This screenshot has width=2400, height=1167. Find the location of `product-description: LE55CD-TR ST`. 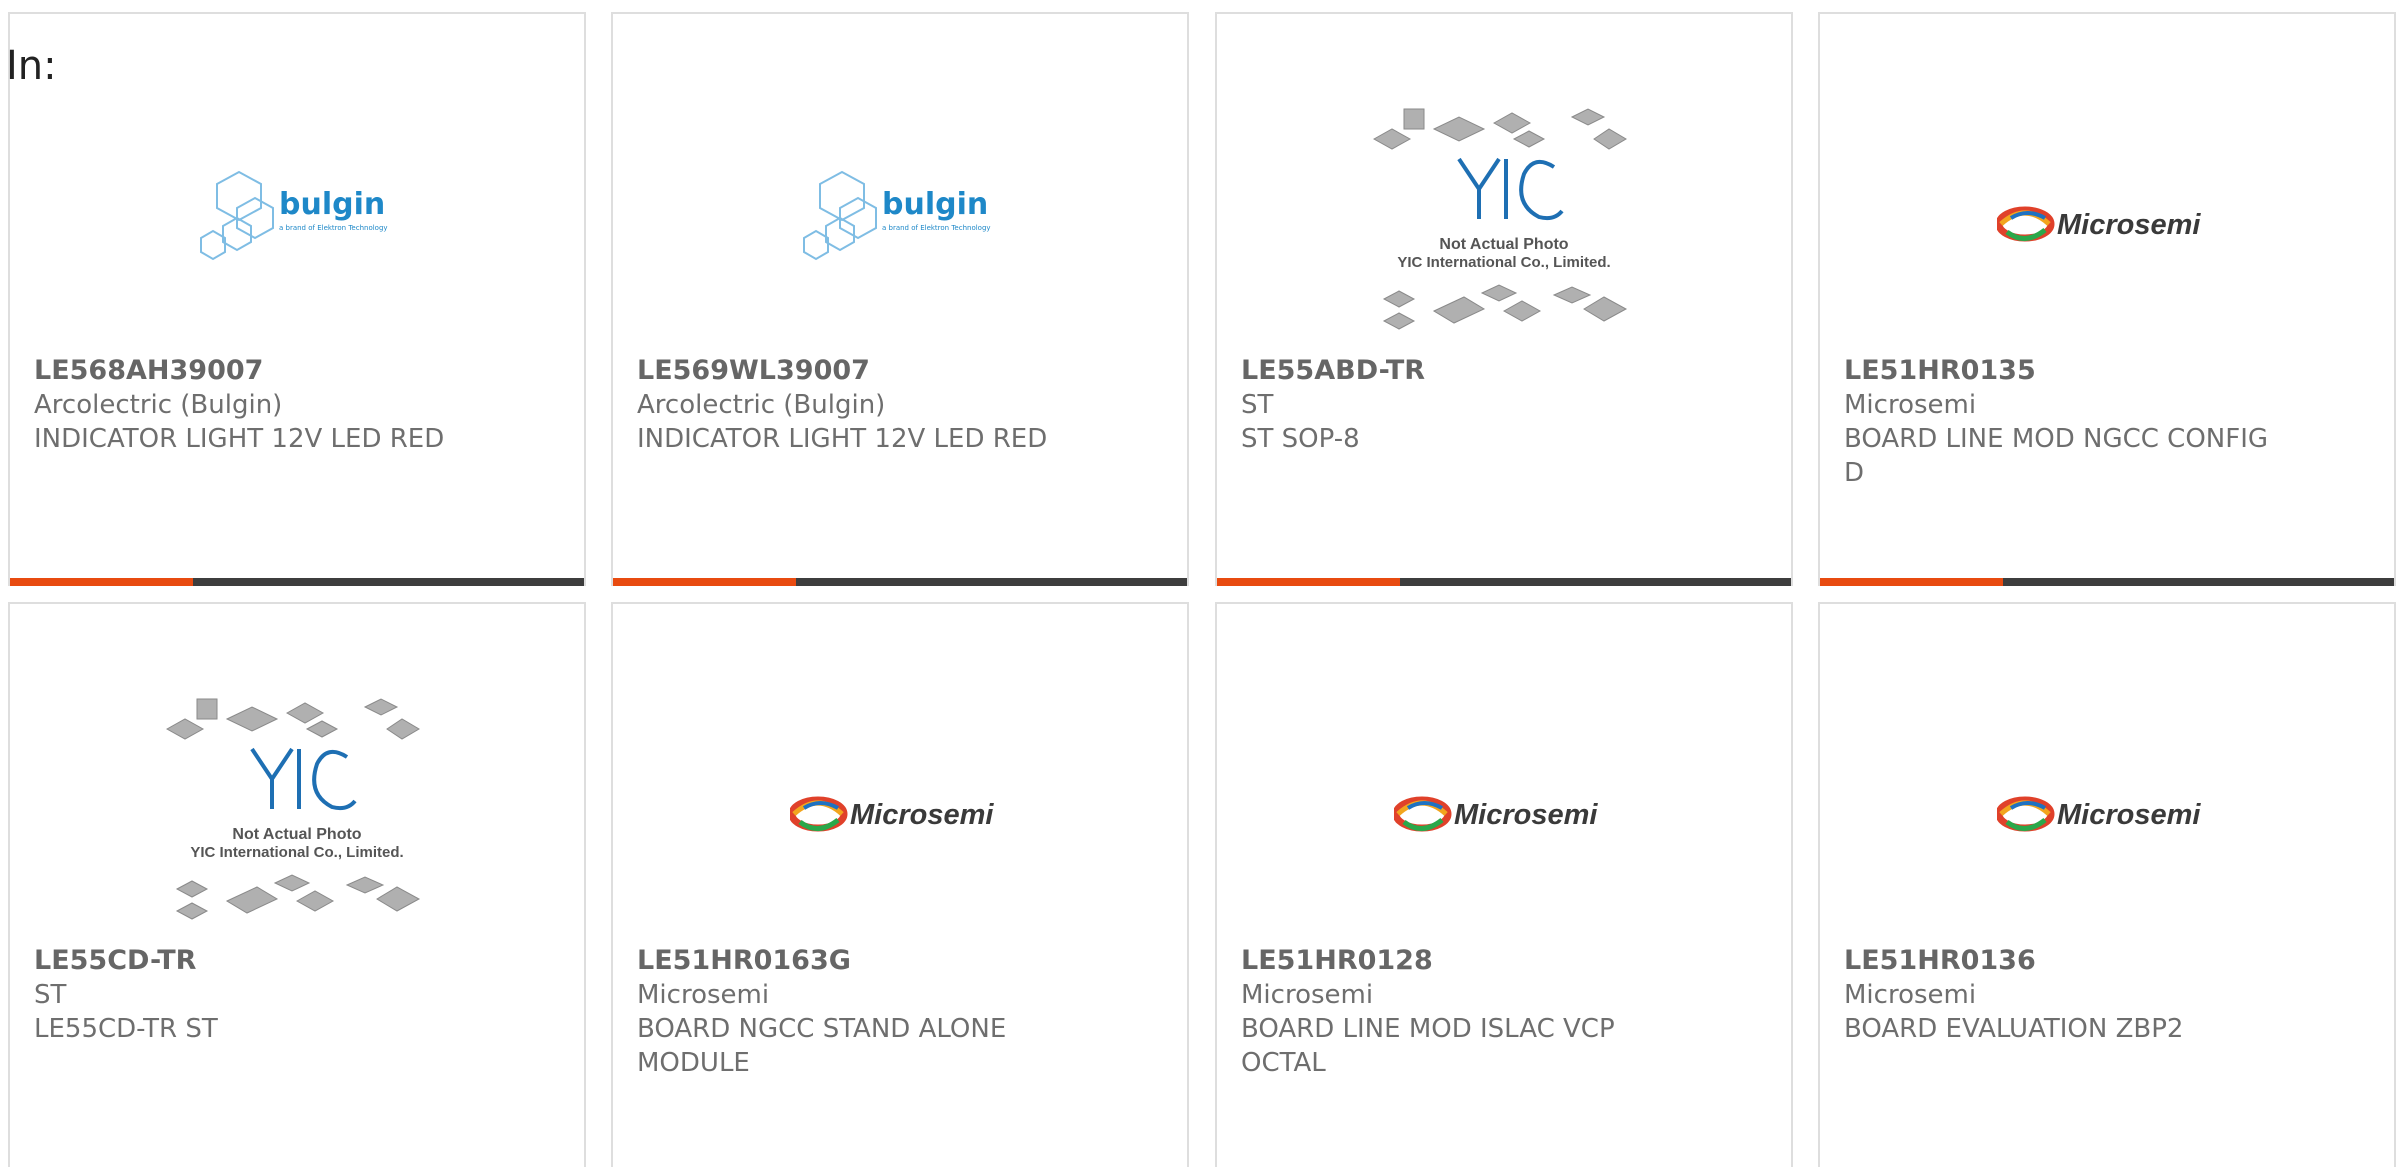

product-description: LE55CD-TR ST is located at coordinates (126, 1029).